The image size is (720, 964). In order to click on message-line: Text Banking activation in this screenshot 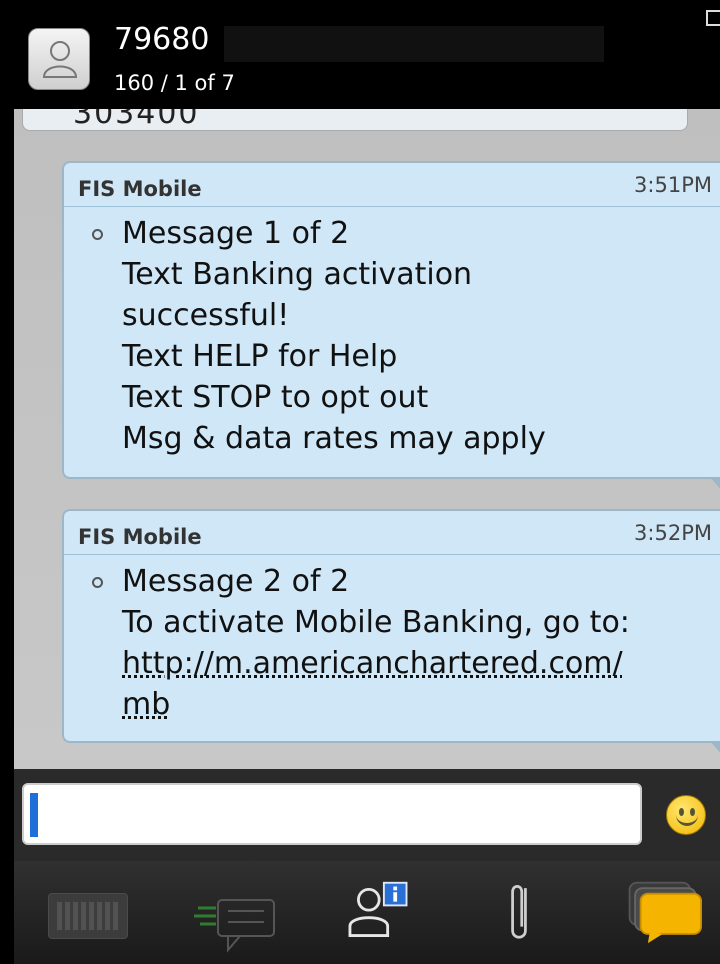, I will do `click(297, 274)`.